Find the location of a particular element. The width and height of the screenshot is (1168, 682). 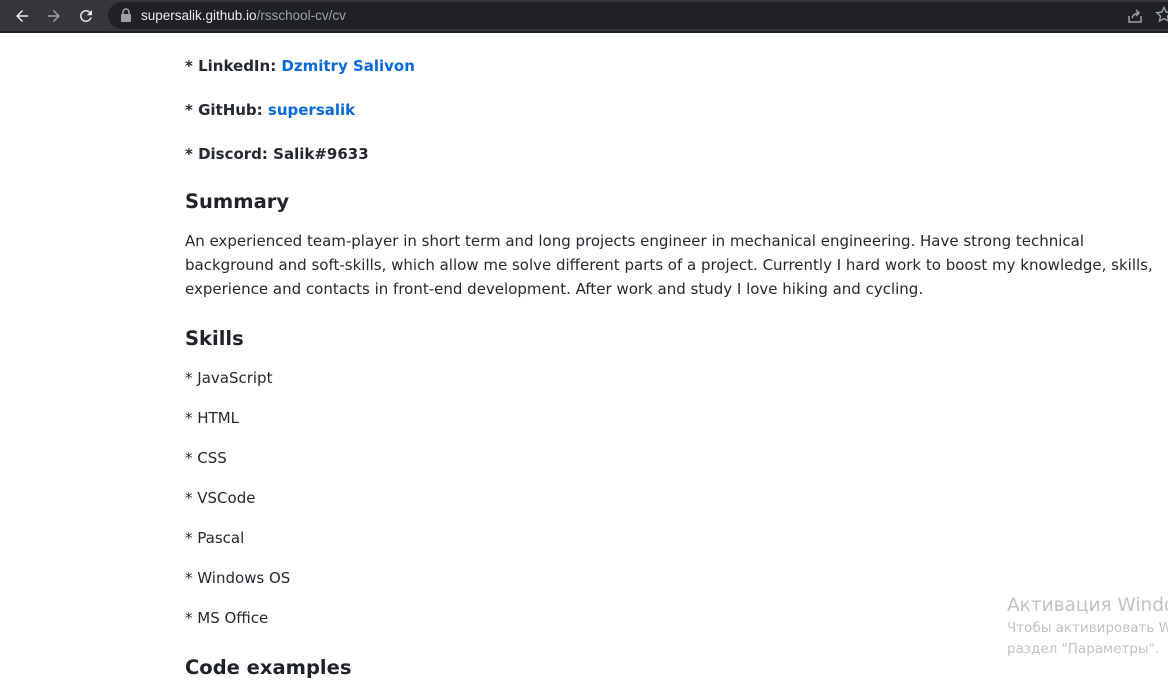

skill-item: * VSCode is located at coordinates (220, 498).